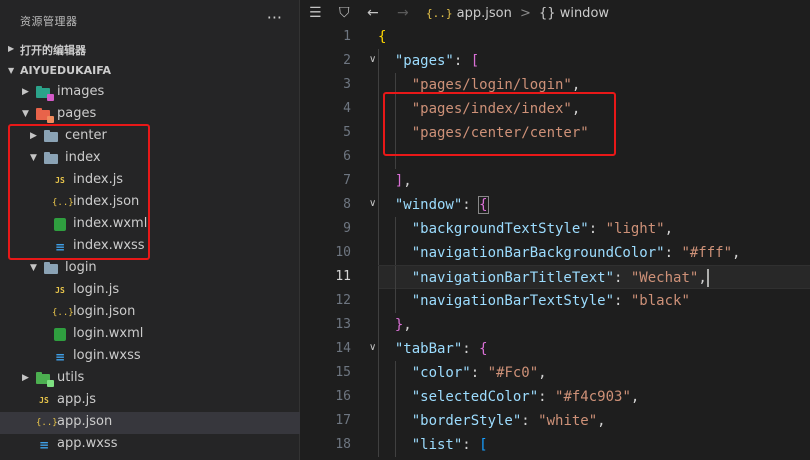 The image size is (810, 460). I want to click on code-line: ],, so click(594, 181).